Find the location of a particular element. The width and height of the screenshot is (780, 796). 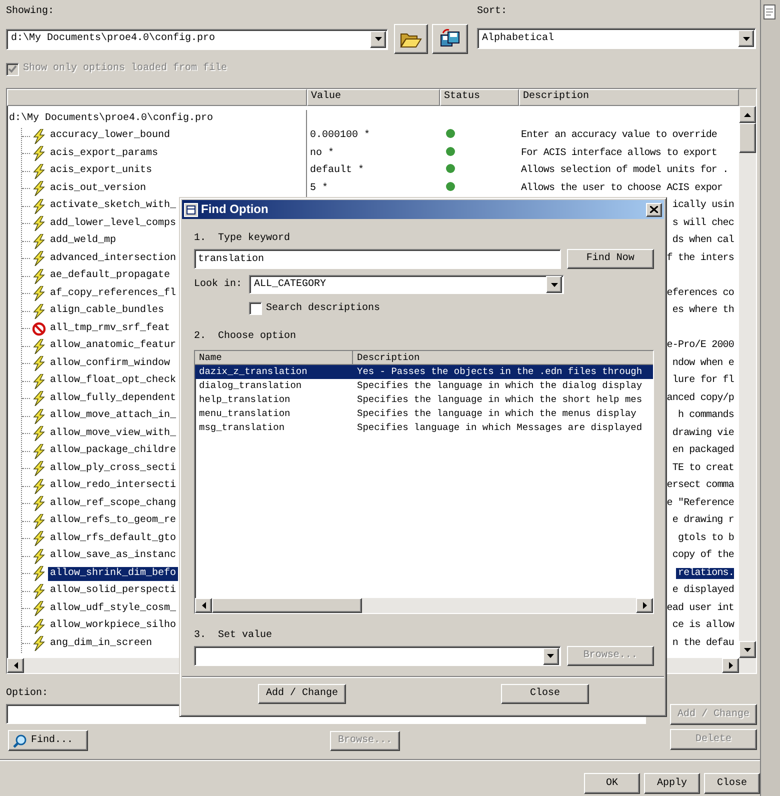

checkbox-label: Search descriptions is located at coordinates (323, 308).